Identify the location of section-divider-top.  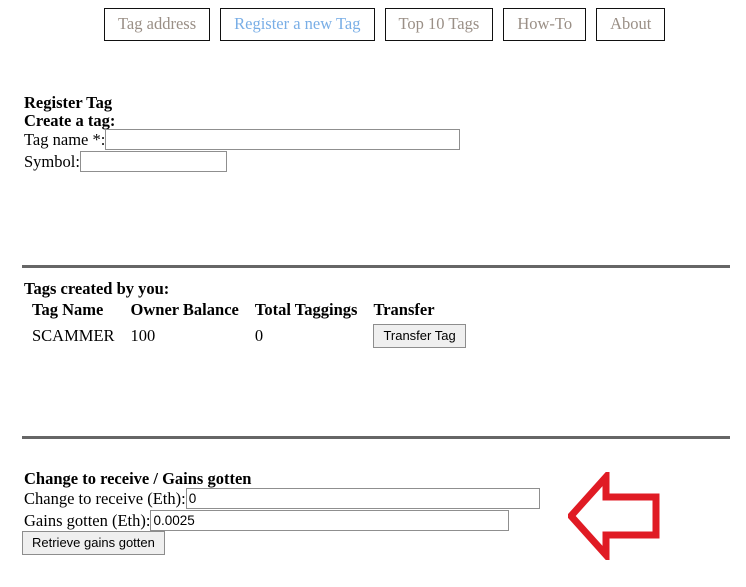
(376, 266).